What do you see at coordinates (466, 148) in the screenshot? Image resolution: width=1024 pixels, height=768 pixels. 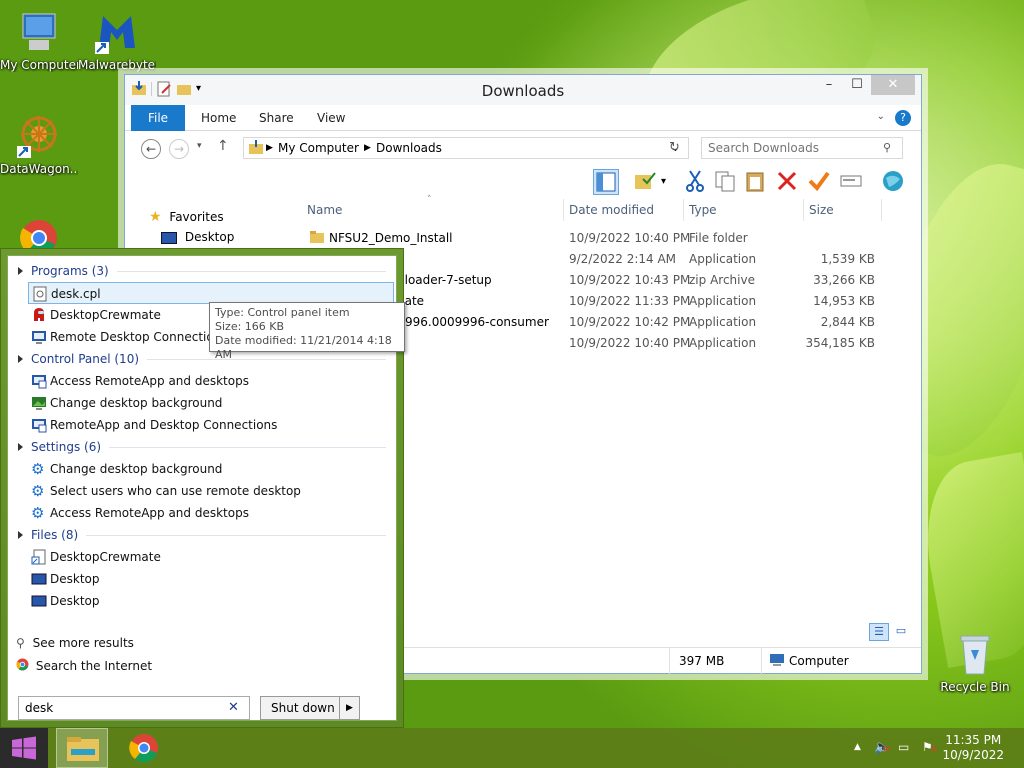 I see `address-bar: ▶ My Computer ▶ Downloads ⌄` at bounding box center [466, 148].